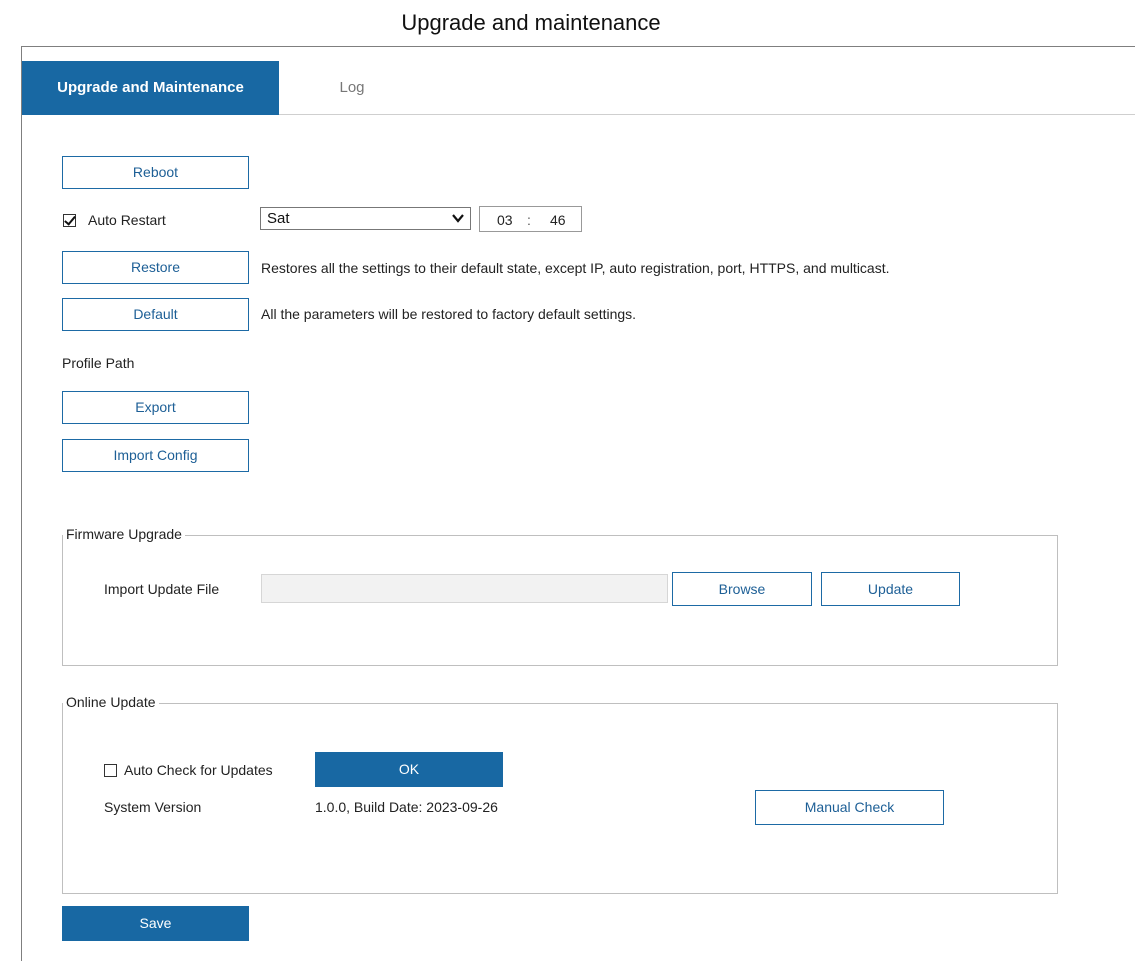  Describe the element at coordinates (127, 220) in the screenshot. I see `auto-restart-label: Auto Restart` at that location.